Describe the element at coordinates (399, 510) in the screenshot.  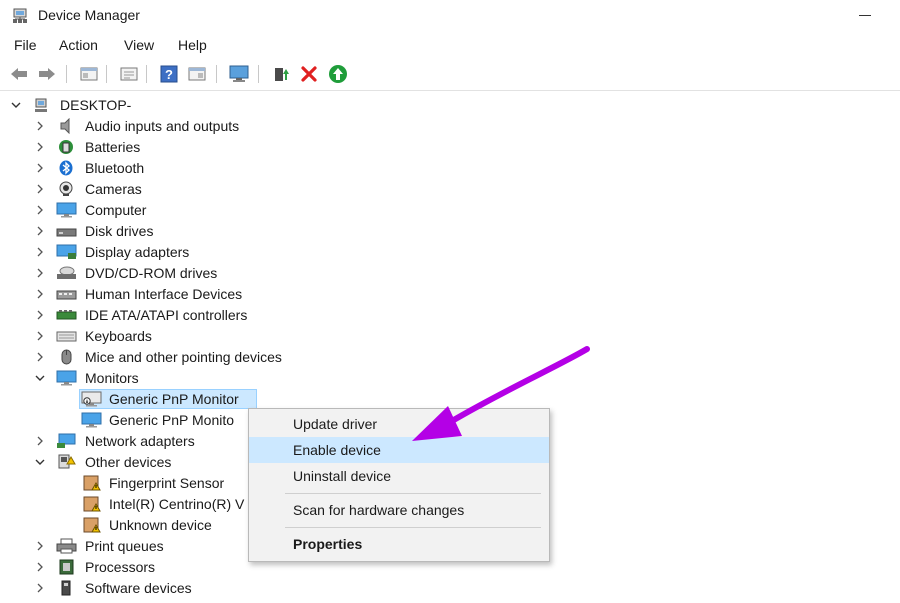
I see `menu-scan-hardware: Scan for hardware changes` at that location.